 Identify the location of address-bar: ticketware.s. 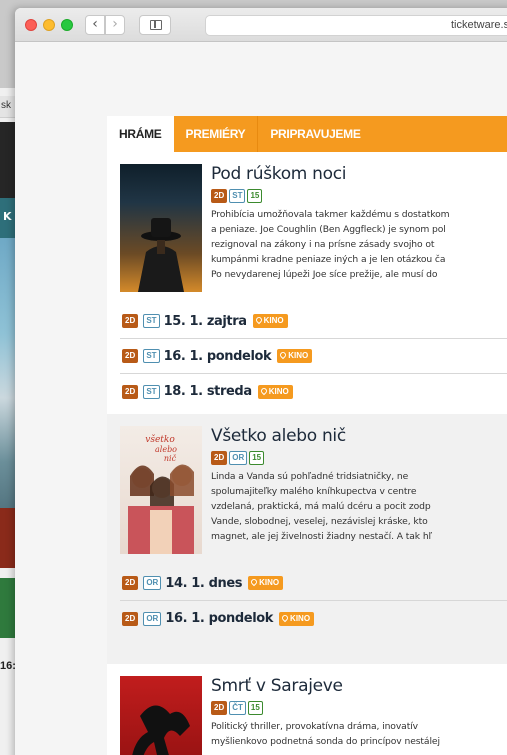
(356, 25).